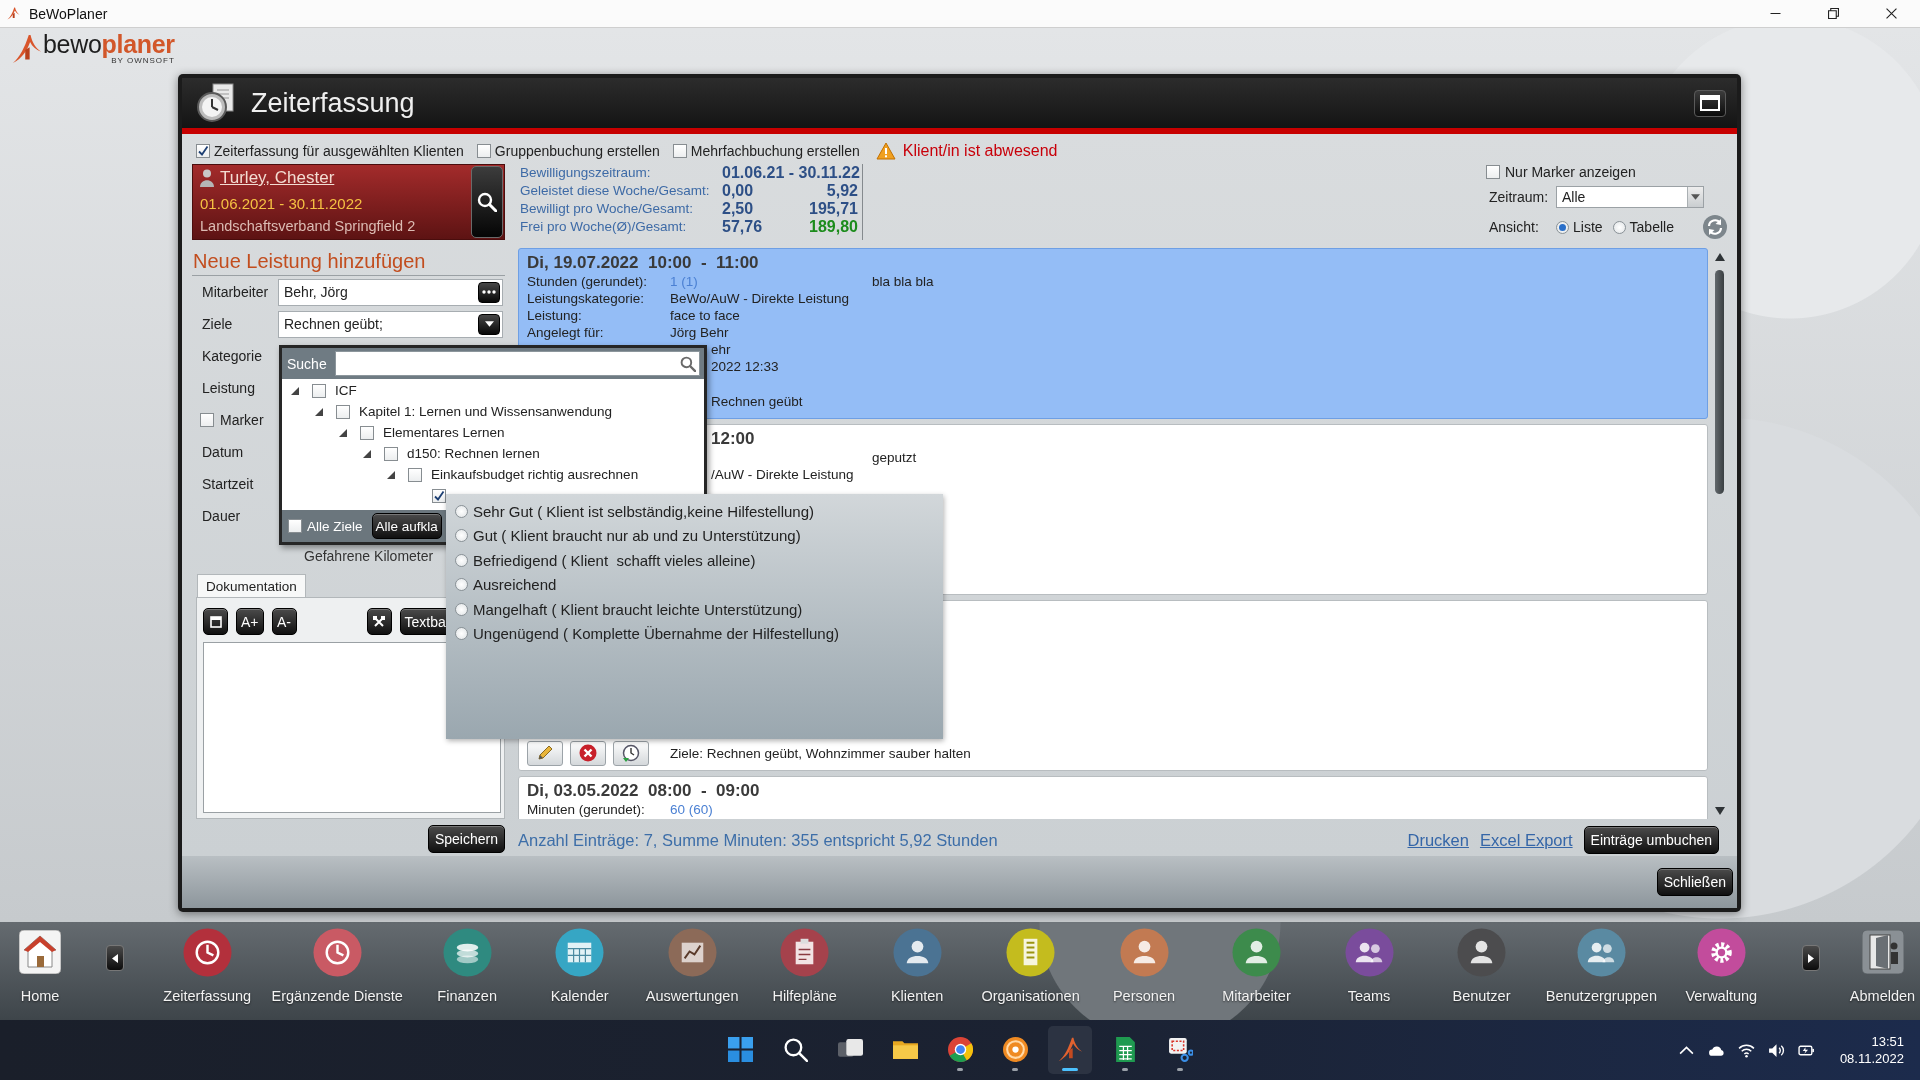  What do you see at coordinates (1144, 966) in the screenshot?
I see `dock-button: Personen` at bounding box center [1144, 966].